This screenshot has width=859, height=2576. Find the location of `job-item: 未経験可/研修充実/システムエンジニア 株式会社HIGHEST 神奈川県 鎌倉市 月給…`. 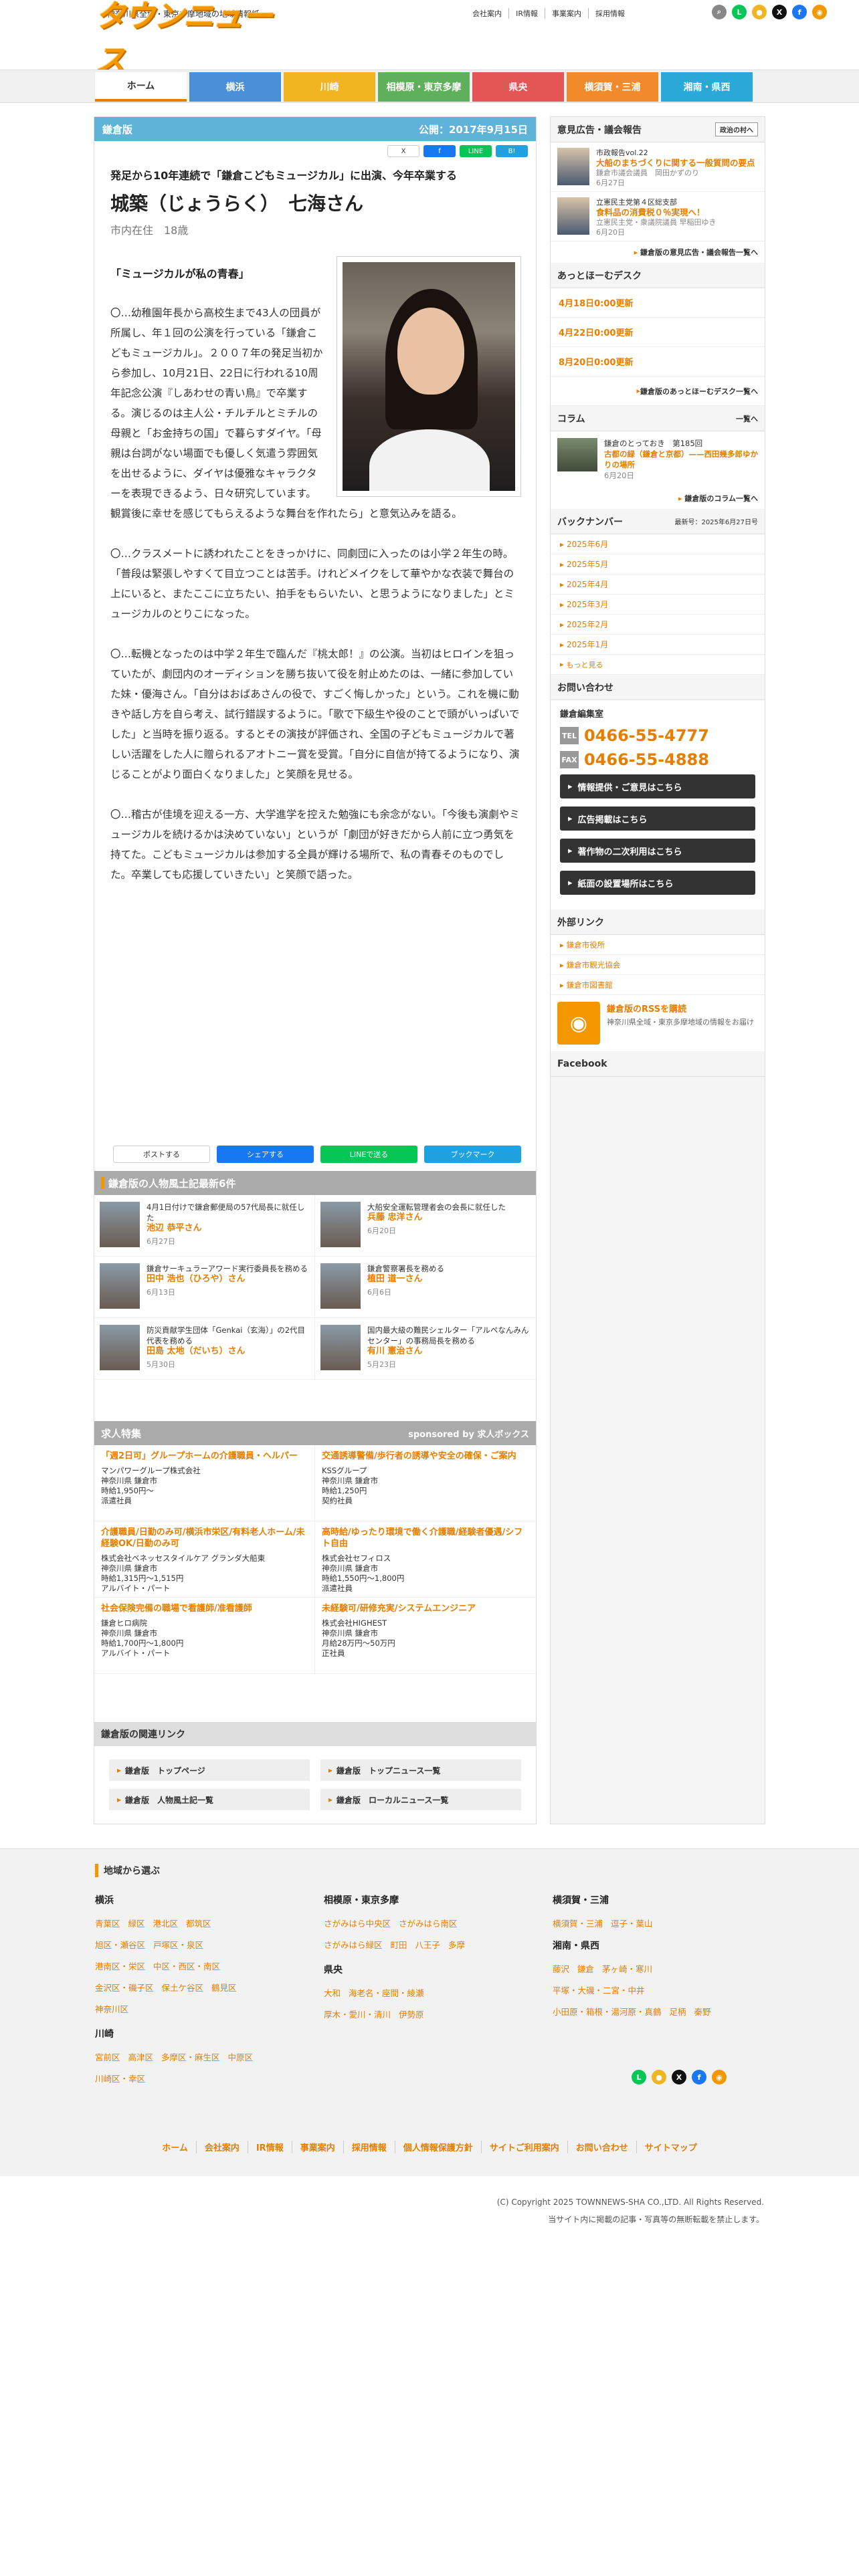

job-item: 未経験可/研修充実/システムエンジニア 株式会社HIGHEST 神奈川県 鎌倉市 月給… is located at coordinates (426, 1636).